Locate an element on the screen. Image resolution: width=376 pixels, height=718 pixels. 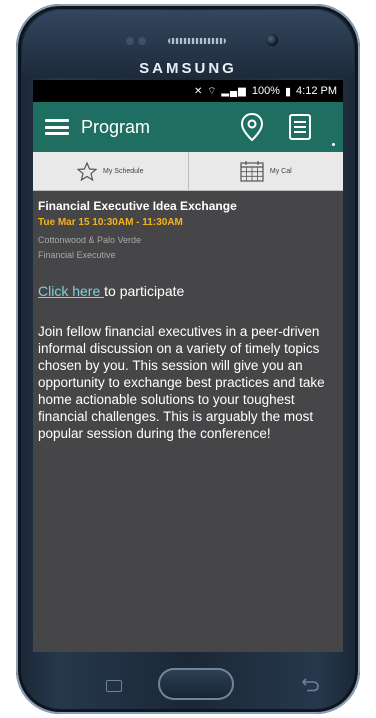
participate-suffix: to participate is located at coordinates (144, 291).